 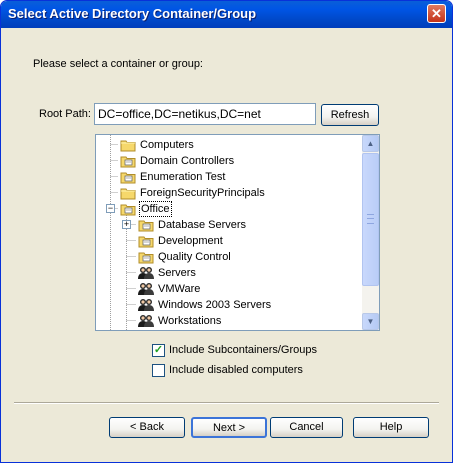 What do you see at coordinates (147, 427) in the screenshot?
I see `back-button: < Back` at bounding box center [147, 427].